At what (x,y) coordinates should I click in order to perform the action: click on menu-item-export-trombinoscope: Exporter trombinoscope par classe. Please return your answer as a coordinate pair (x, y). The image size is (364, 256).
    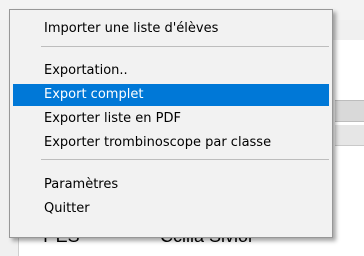
    Looking at the image, I should click on (171, 143).